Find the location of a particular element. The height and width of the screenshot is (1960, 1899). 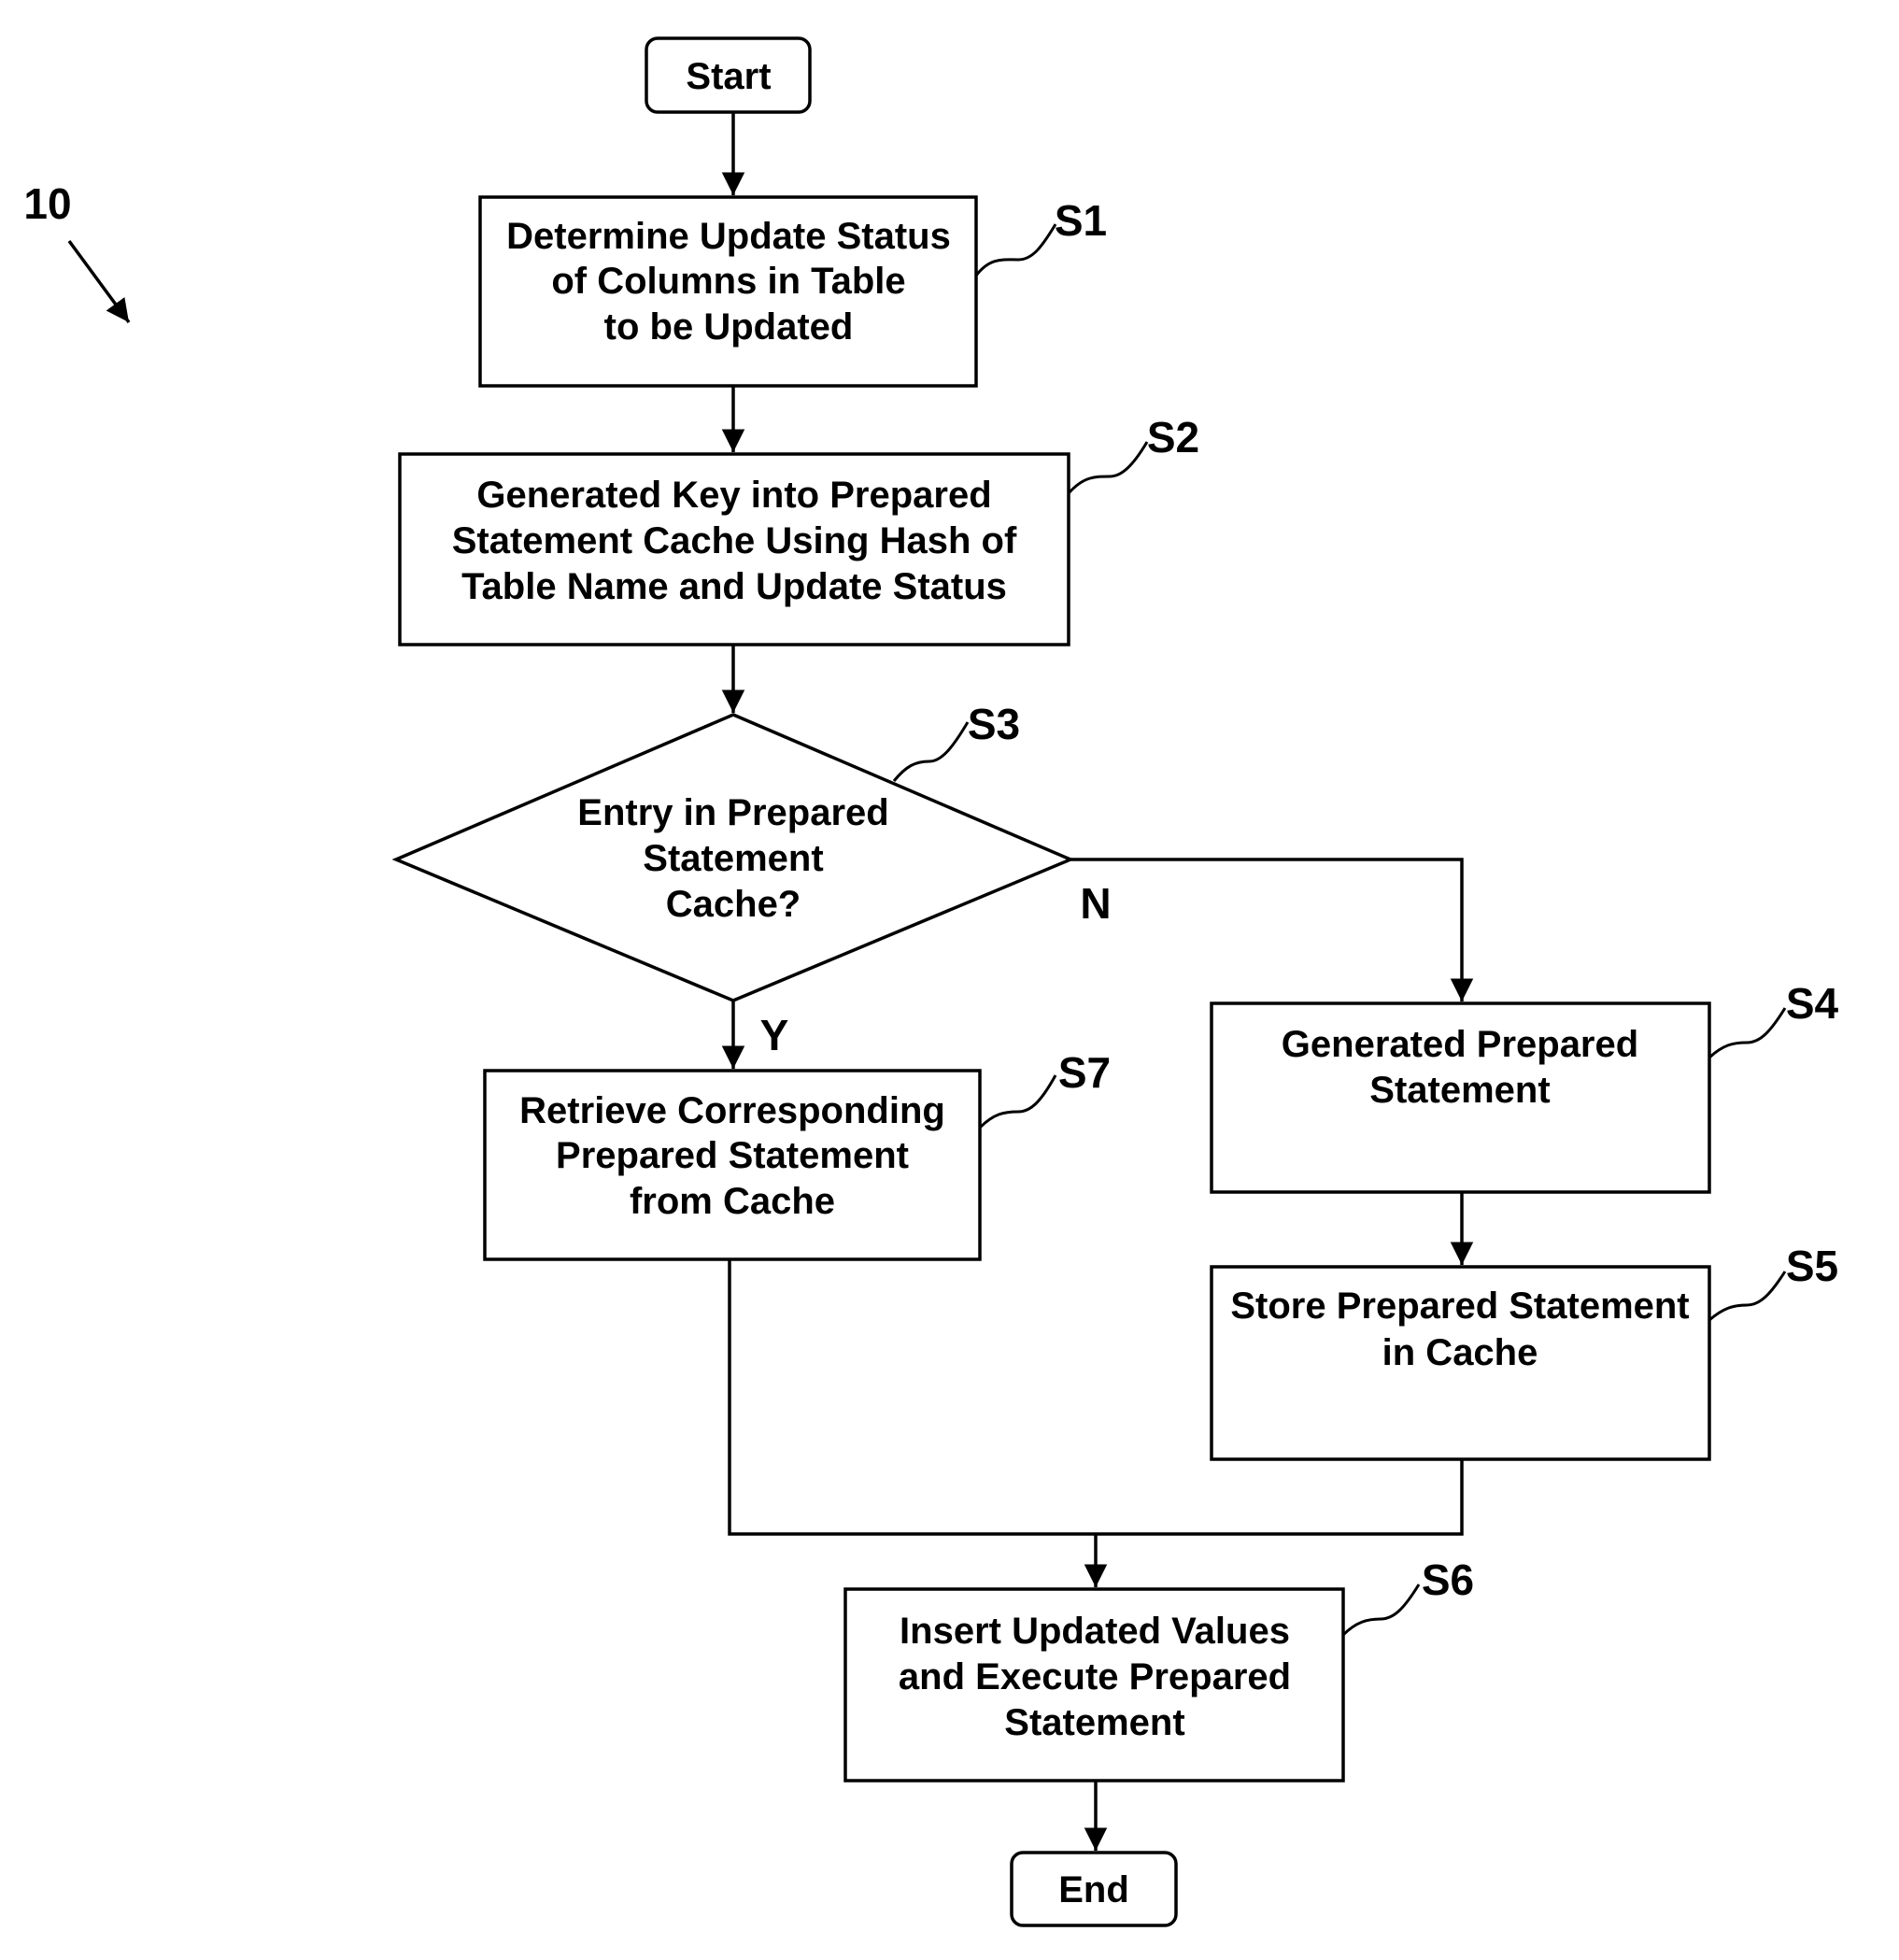

decision-s3-yes-label: Y is located at coordinates (774, 1035).